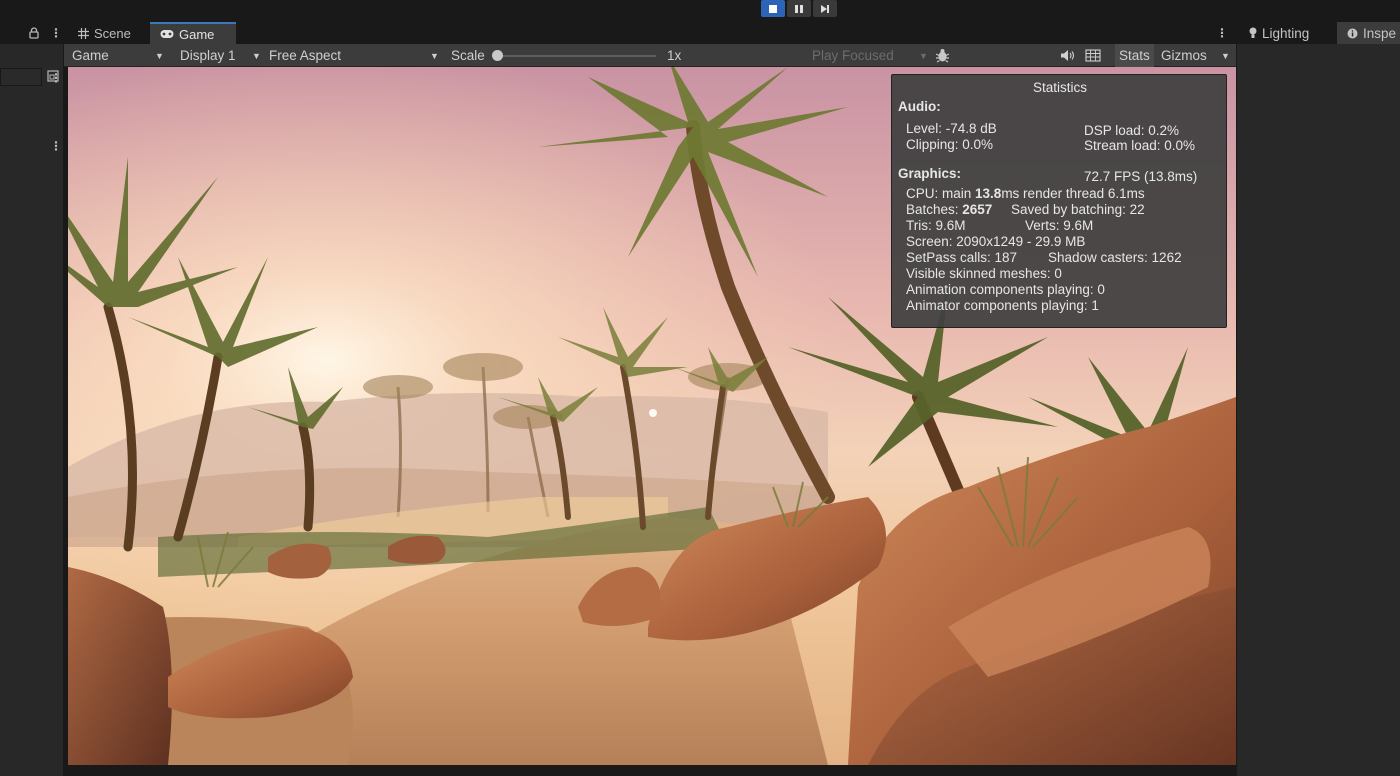  I want to click on audio-level: Level: -74.8 dB, so click(951, 128).